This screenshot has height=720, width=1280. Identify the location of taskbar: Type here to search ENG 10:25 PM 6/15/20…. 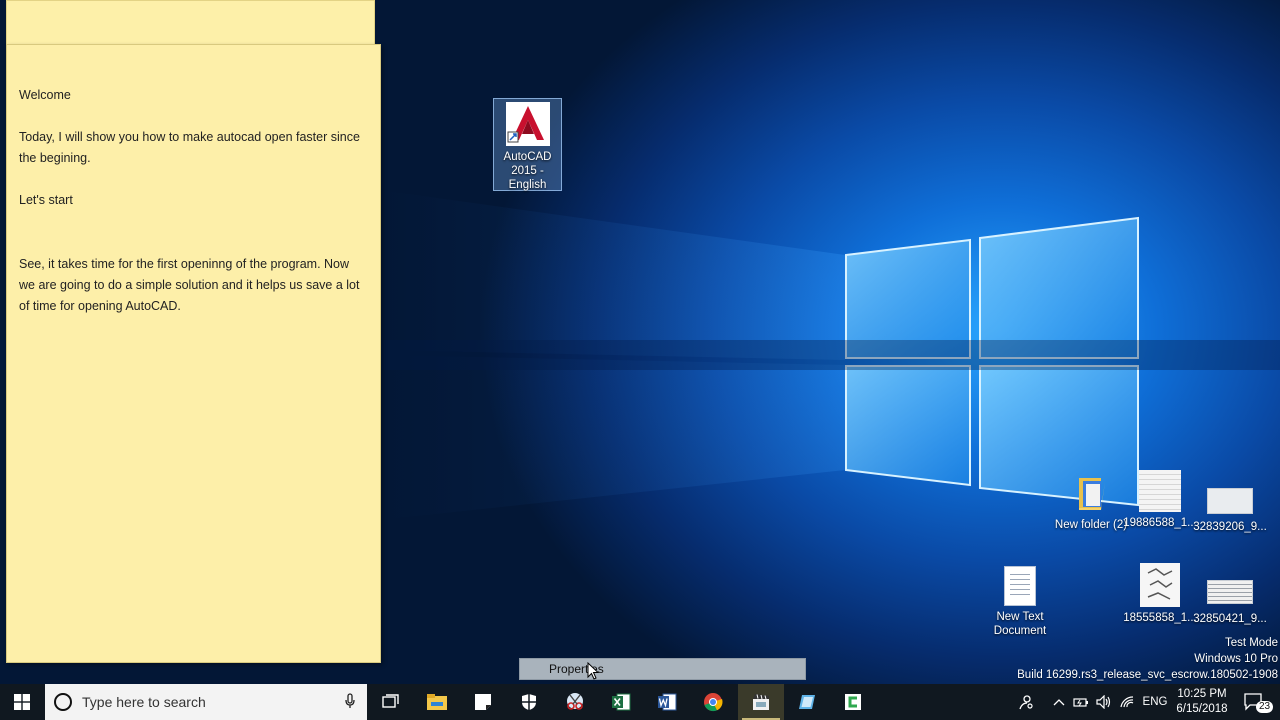
(640, 702).